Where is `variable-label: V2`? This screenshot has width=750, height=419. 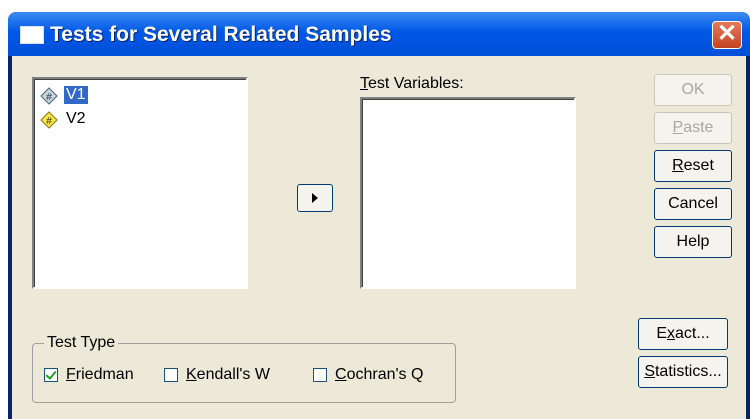 variable-label: V2 is located at coordinates (76, 118).